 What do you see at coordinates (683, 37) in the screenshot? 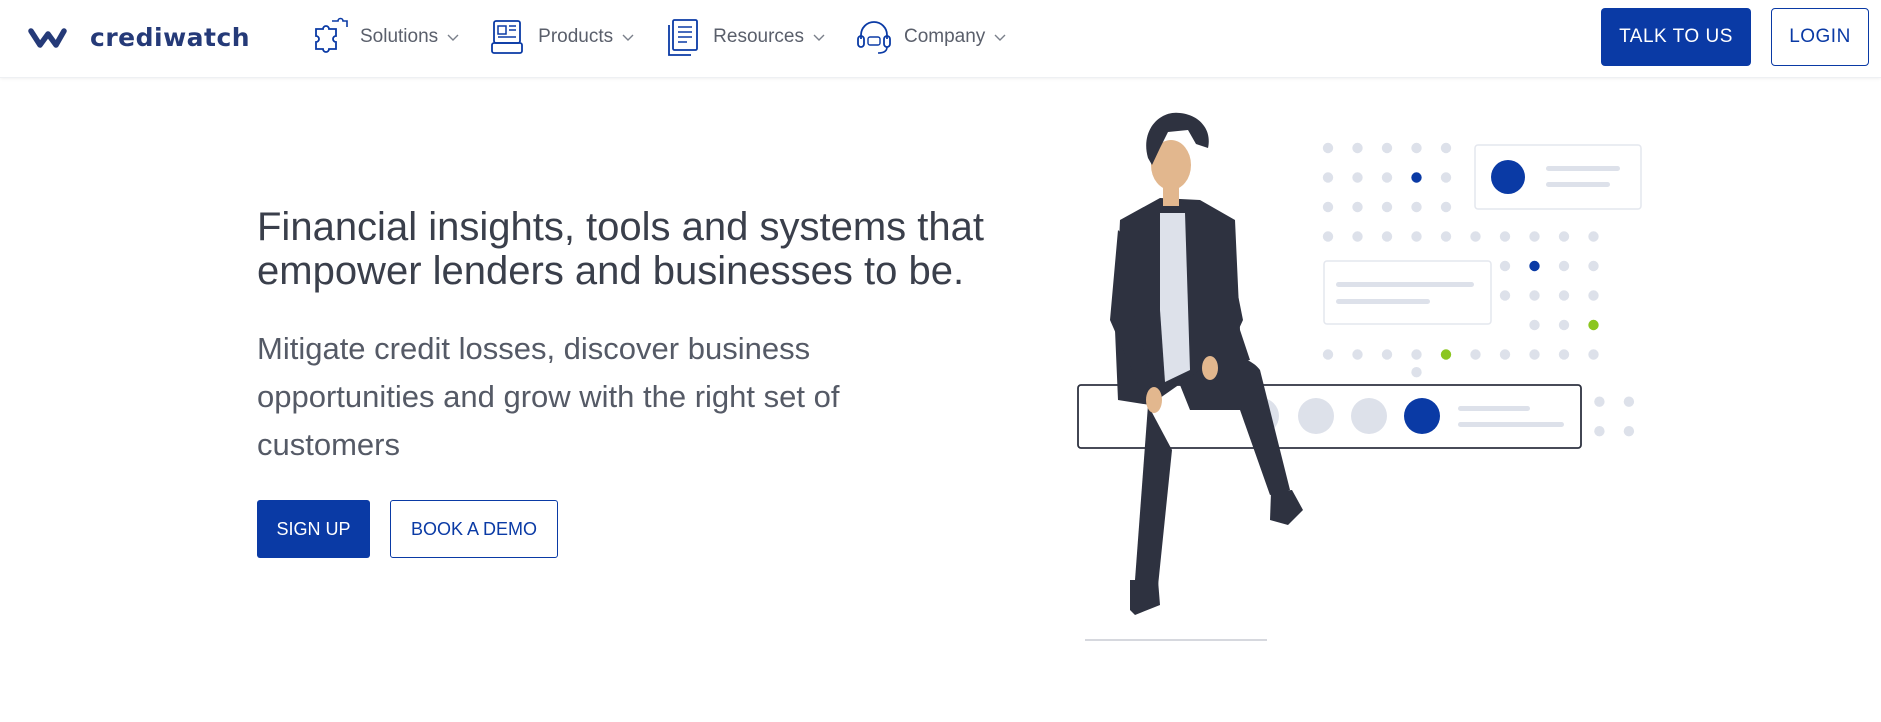
I see `document-icon` at bounding box center [683, 37].